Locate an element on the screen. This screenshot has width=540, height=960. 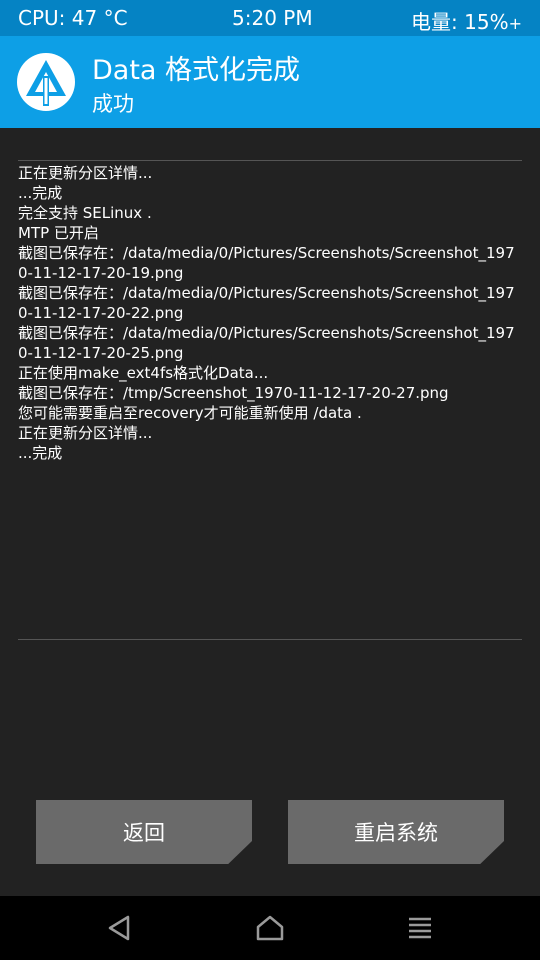
reboot-system-button: 重启系统 is located at coordinates (396, 832).